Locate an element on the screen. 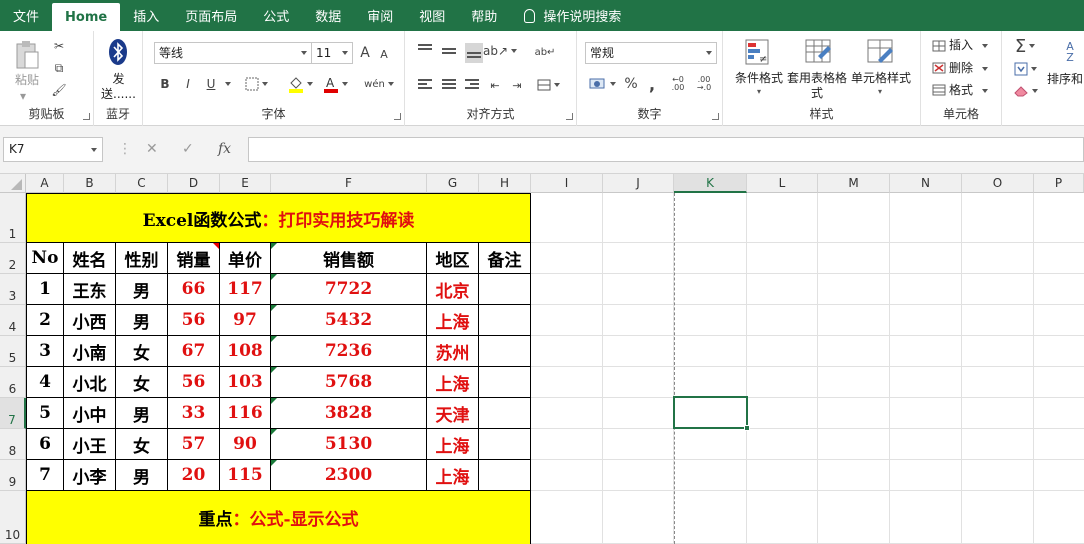 The width and height of the screenshot is (1084, 544). number-format-select: 常规 is located at coordinates (651, 53).